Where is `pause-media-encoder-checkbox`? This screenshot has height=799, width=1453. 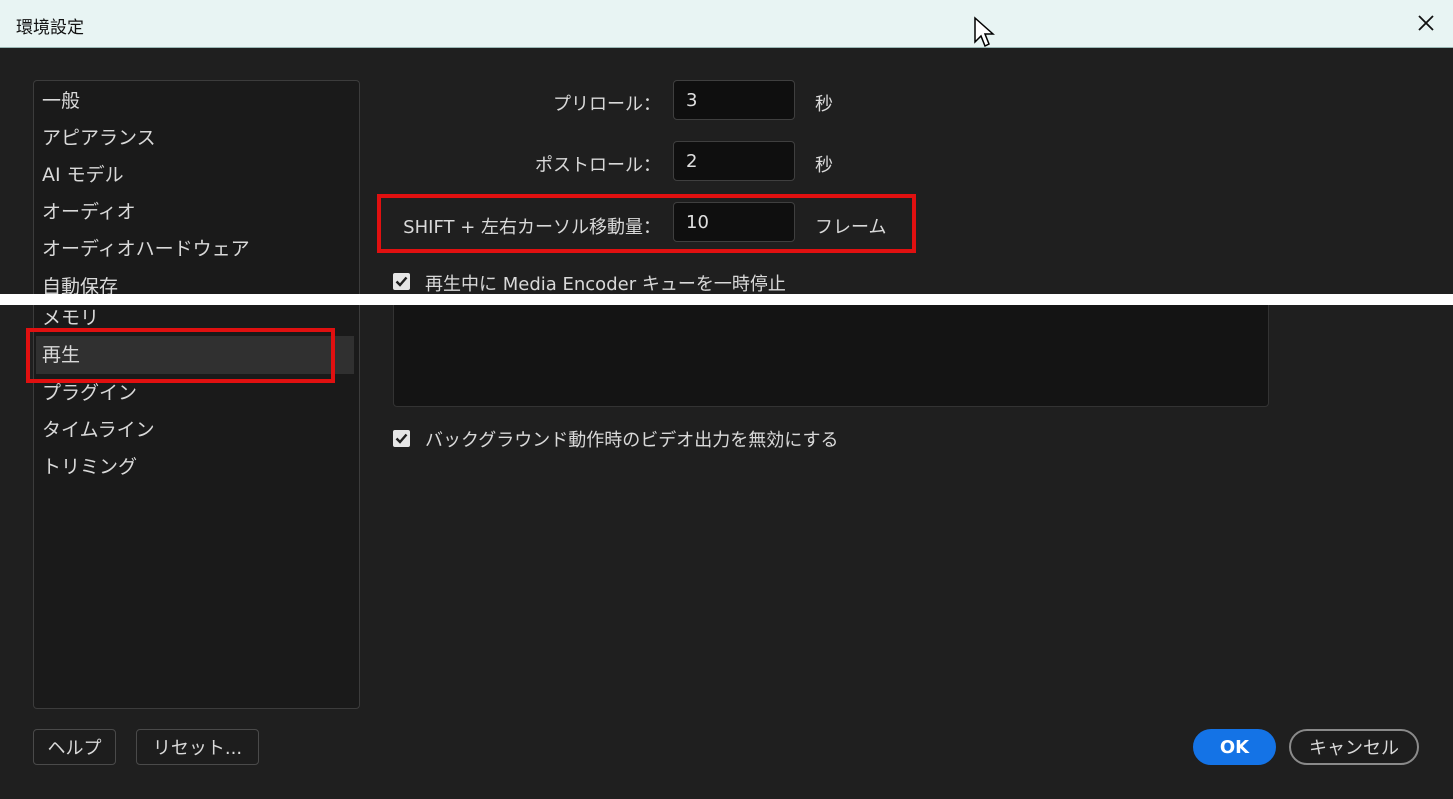
pause-media-encoder-checkbox is located at coordinates (401, 281).